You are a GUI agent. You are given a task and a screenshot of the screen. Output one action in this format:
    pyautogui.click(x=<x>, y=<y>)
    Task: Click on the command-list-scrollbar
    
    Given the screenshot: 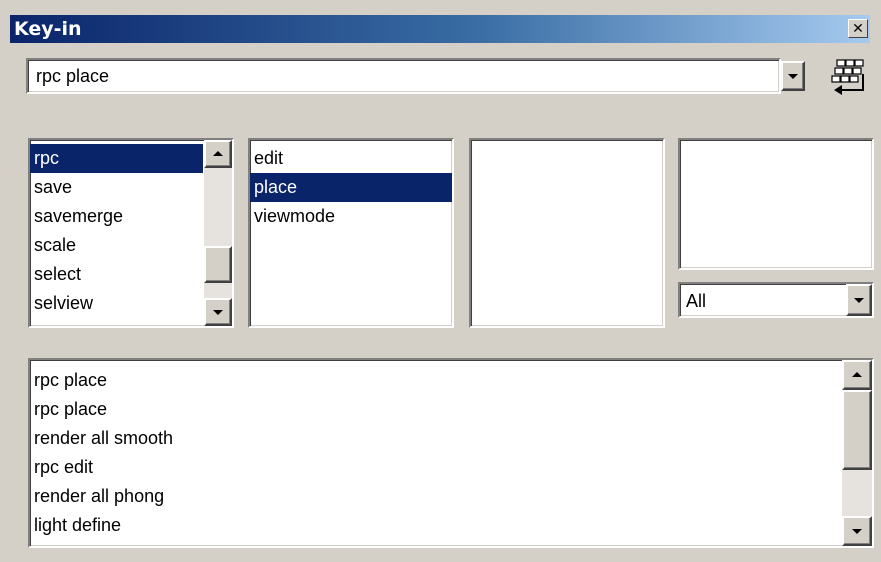 What is the action you would take?
    pyautogui.click(x=218, y=233)
    